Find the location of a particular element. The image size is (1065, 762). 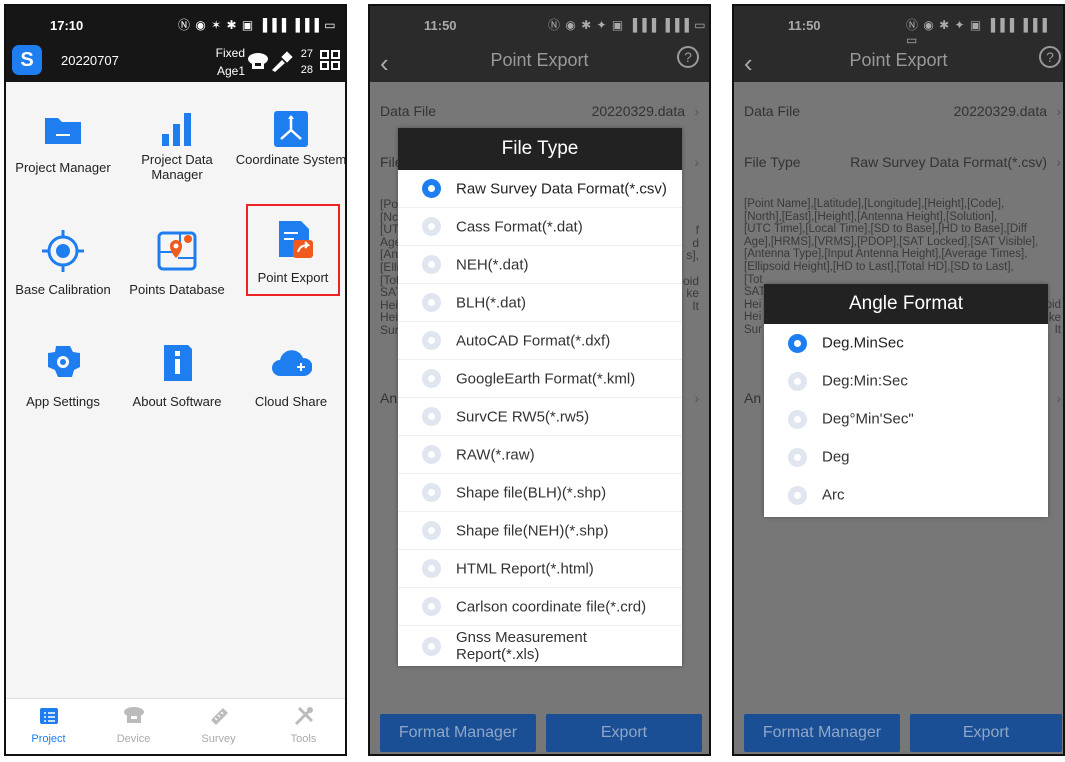

tile-label: Project Manager is located at coordinates (63, 167).